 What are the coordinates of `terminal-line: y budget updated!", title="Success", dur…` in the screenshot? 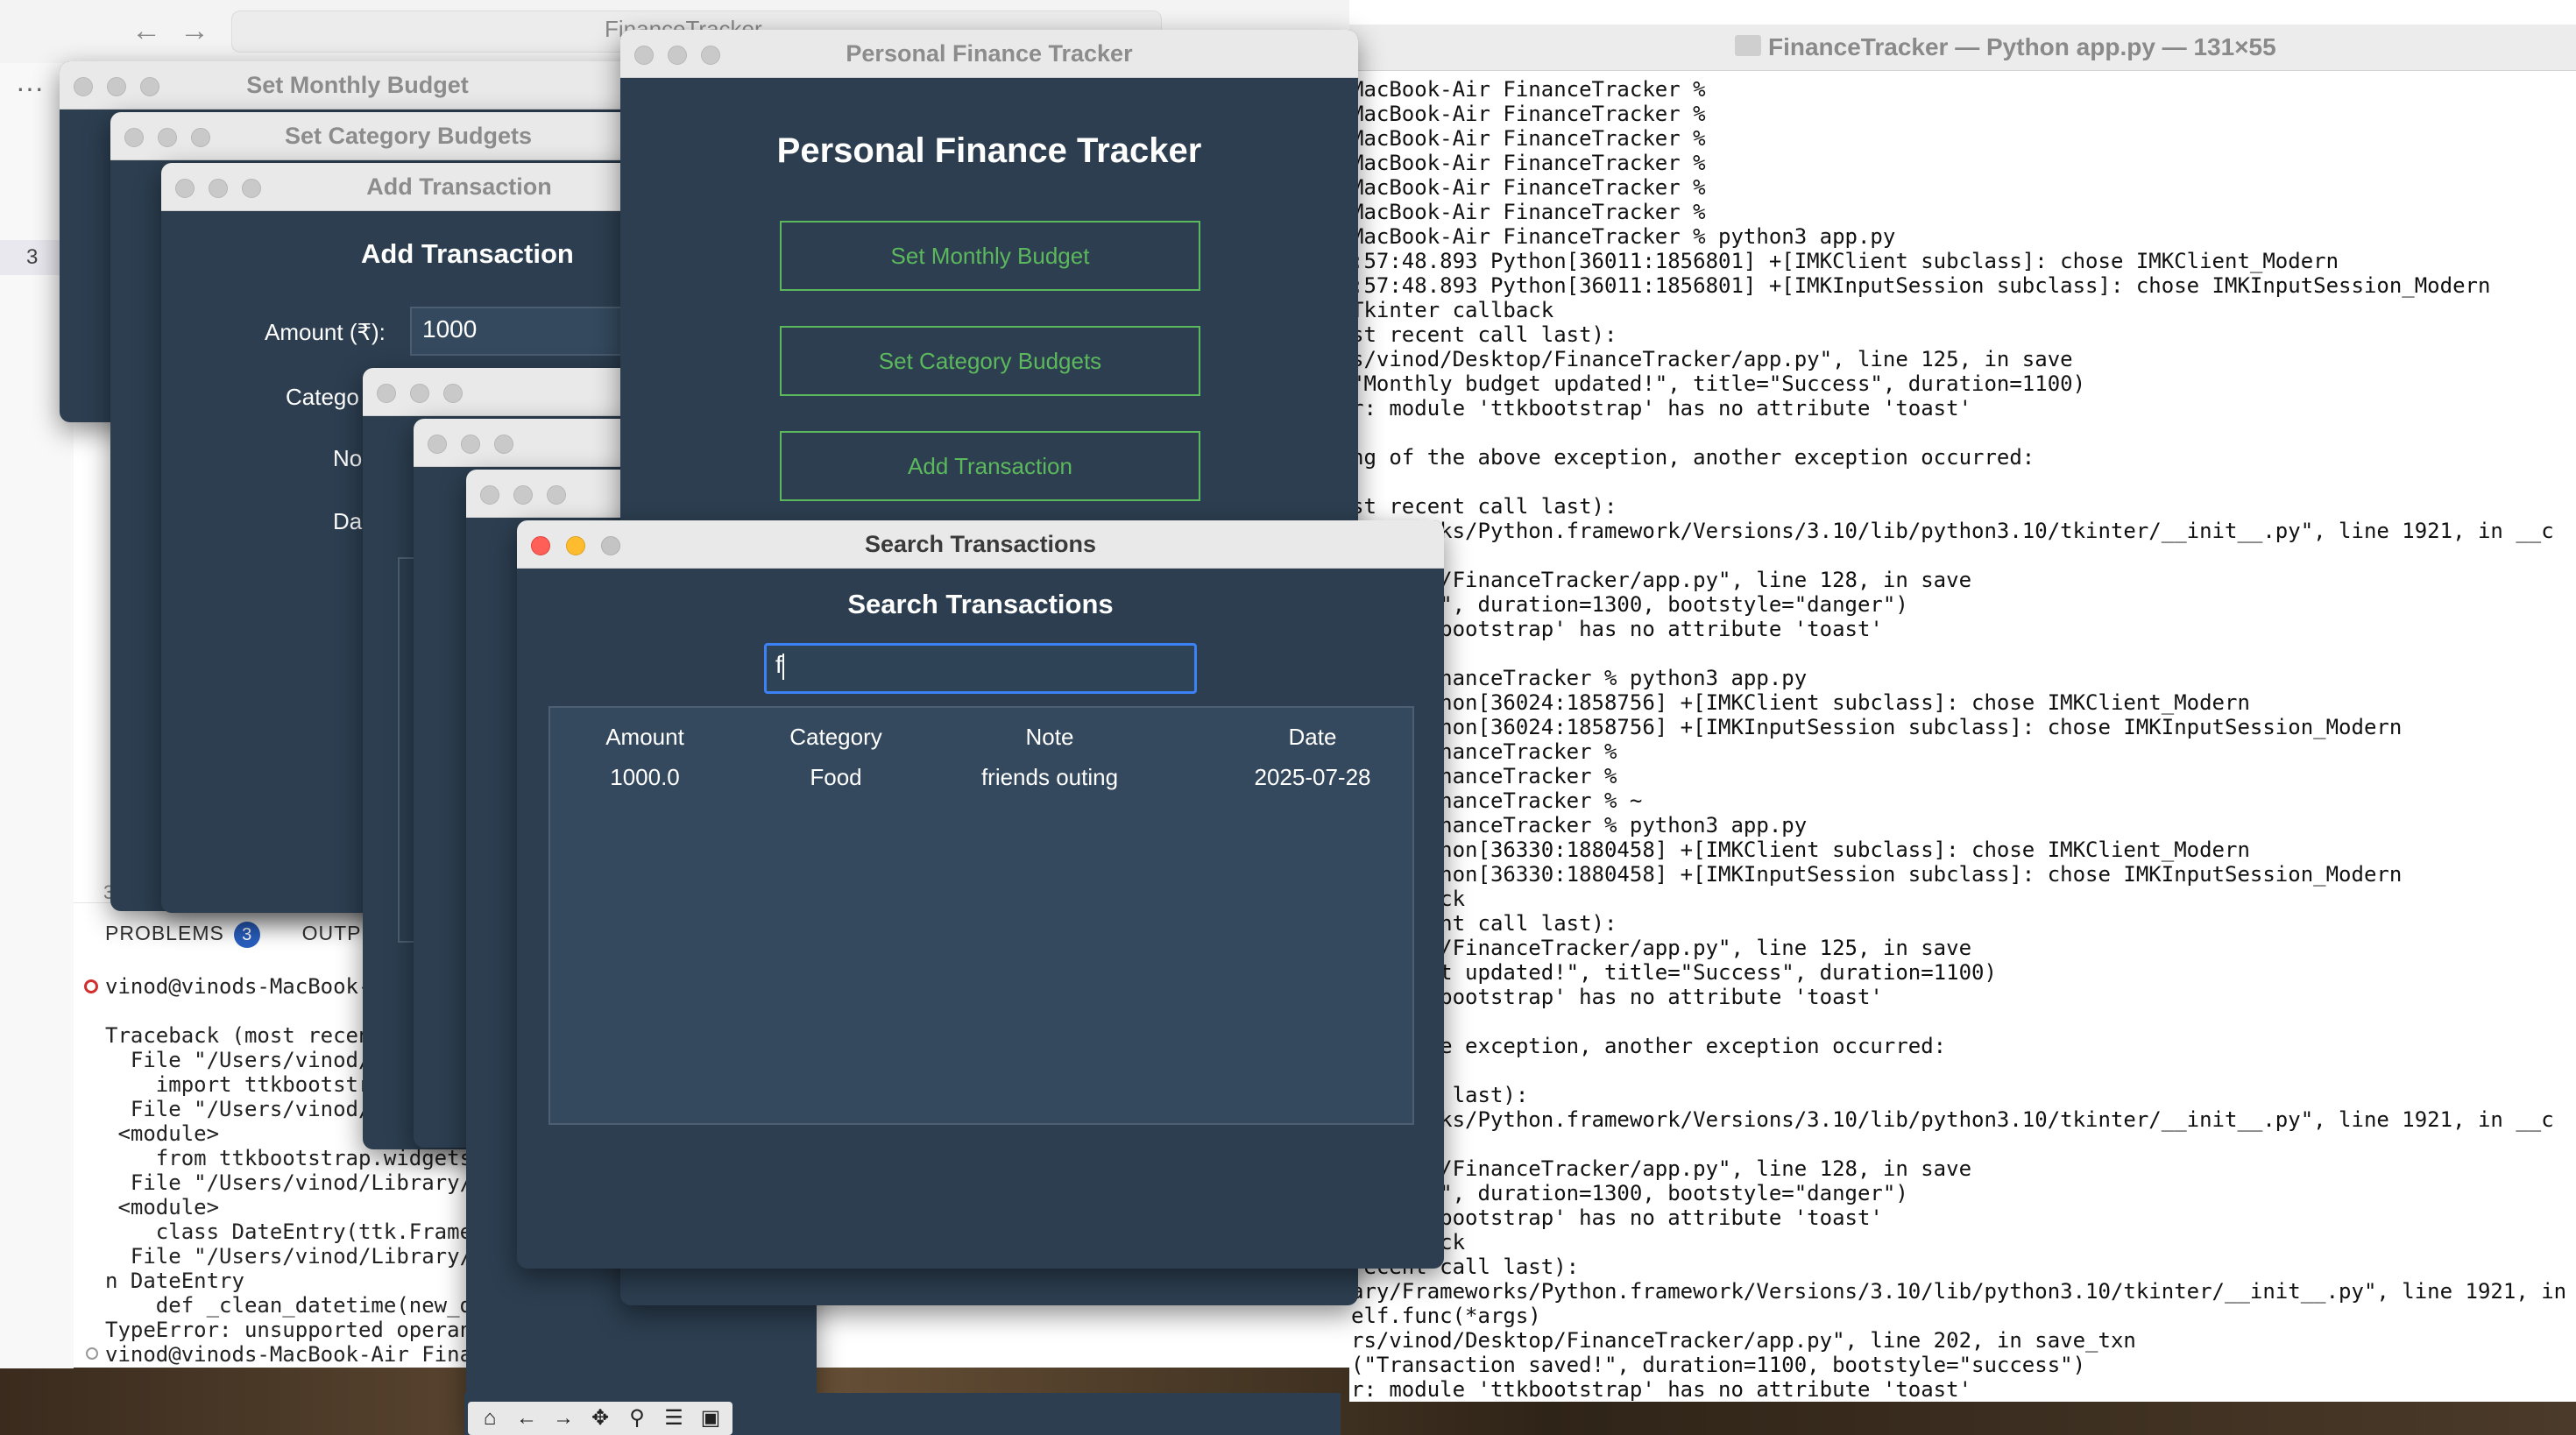 It's located at (1674, 972).